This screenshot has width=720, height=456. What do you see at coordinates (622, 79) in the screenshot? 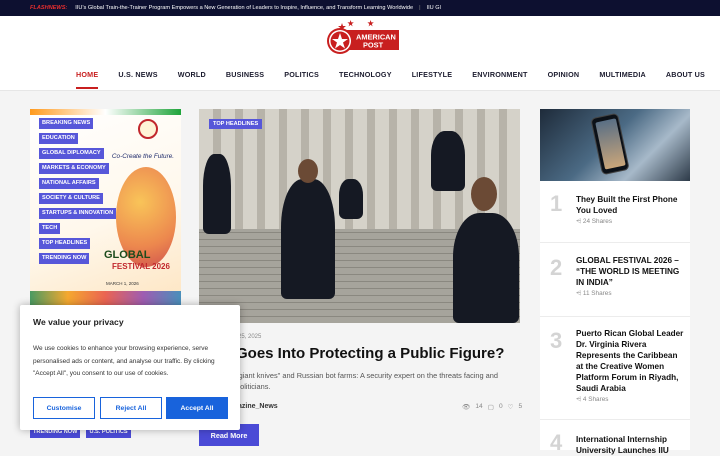
I see `nav-multimedia: MULTIMEDIA` at bounding box center [622, 79].